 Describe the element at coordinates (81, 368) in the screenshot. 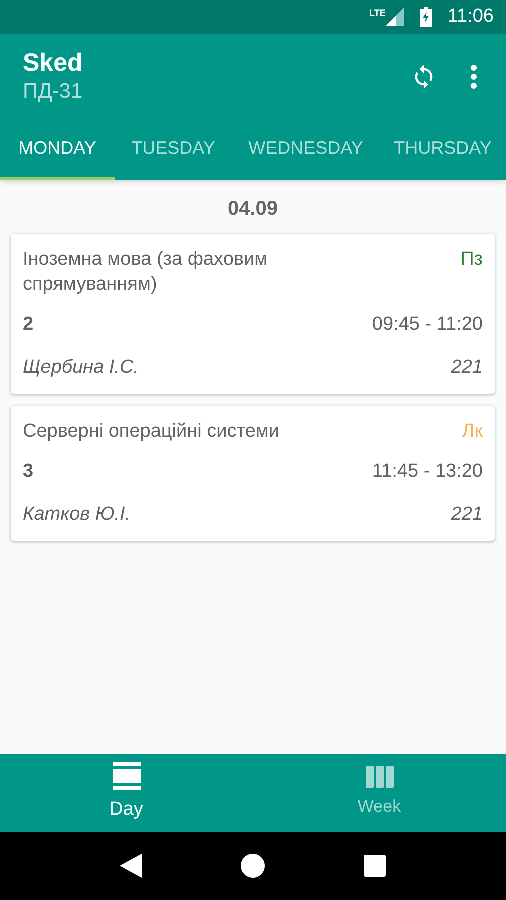

I see `teacher-name: Щербина І.С.` at that location.